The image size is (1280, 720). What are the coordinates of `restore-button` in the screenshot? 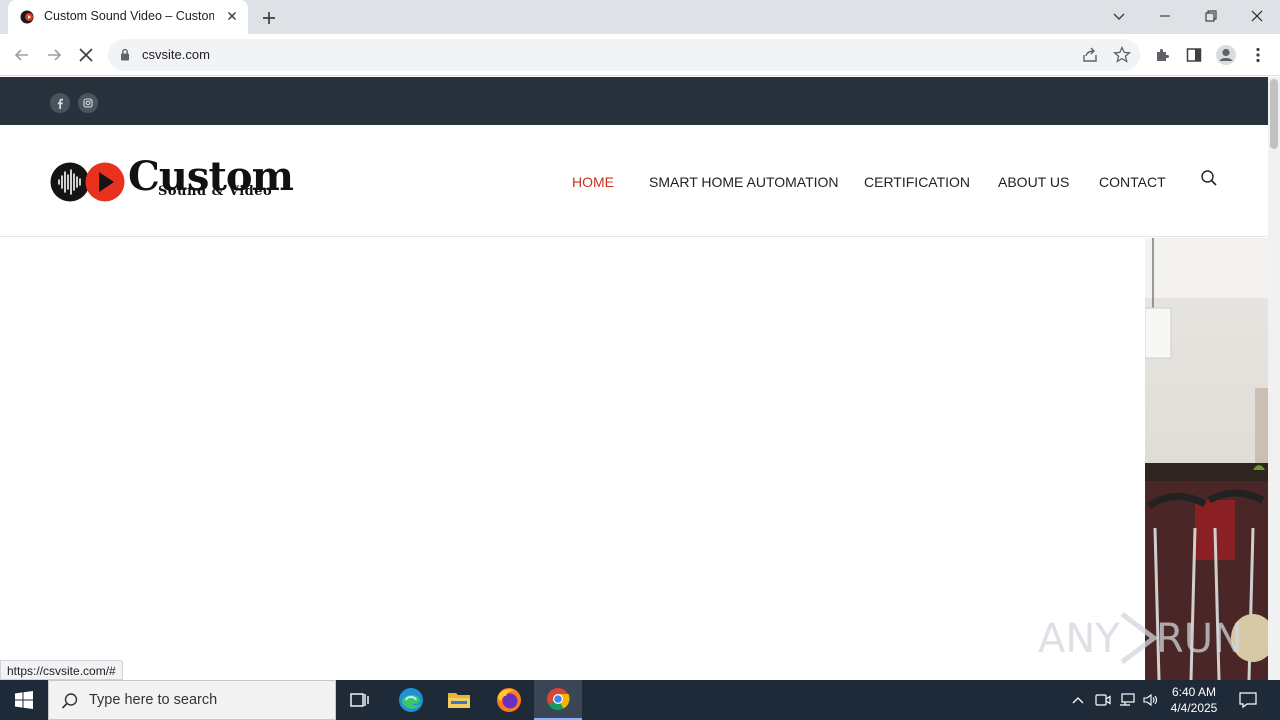 It's located at (1211, 16).